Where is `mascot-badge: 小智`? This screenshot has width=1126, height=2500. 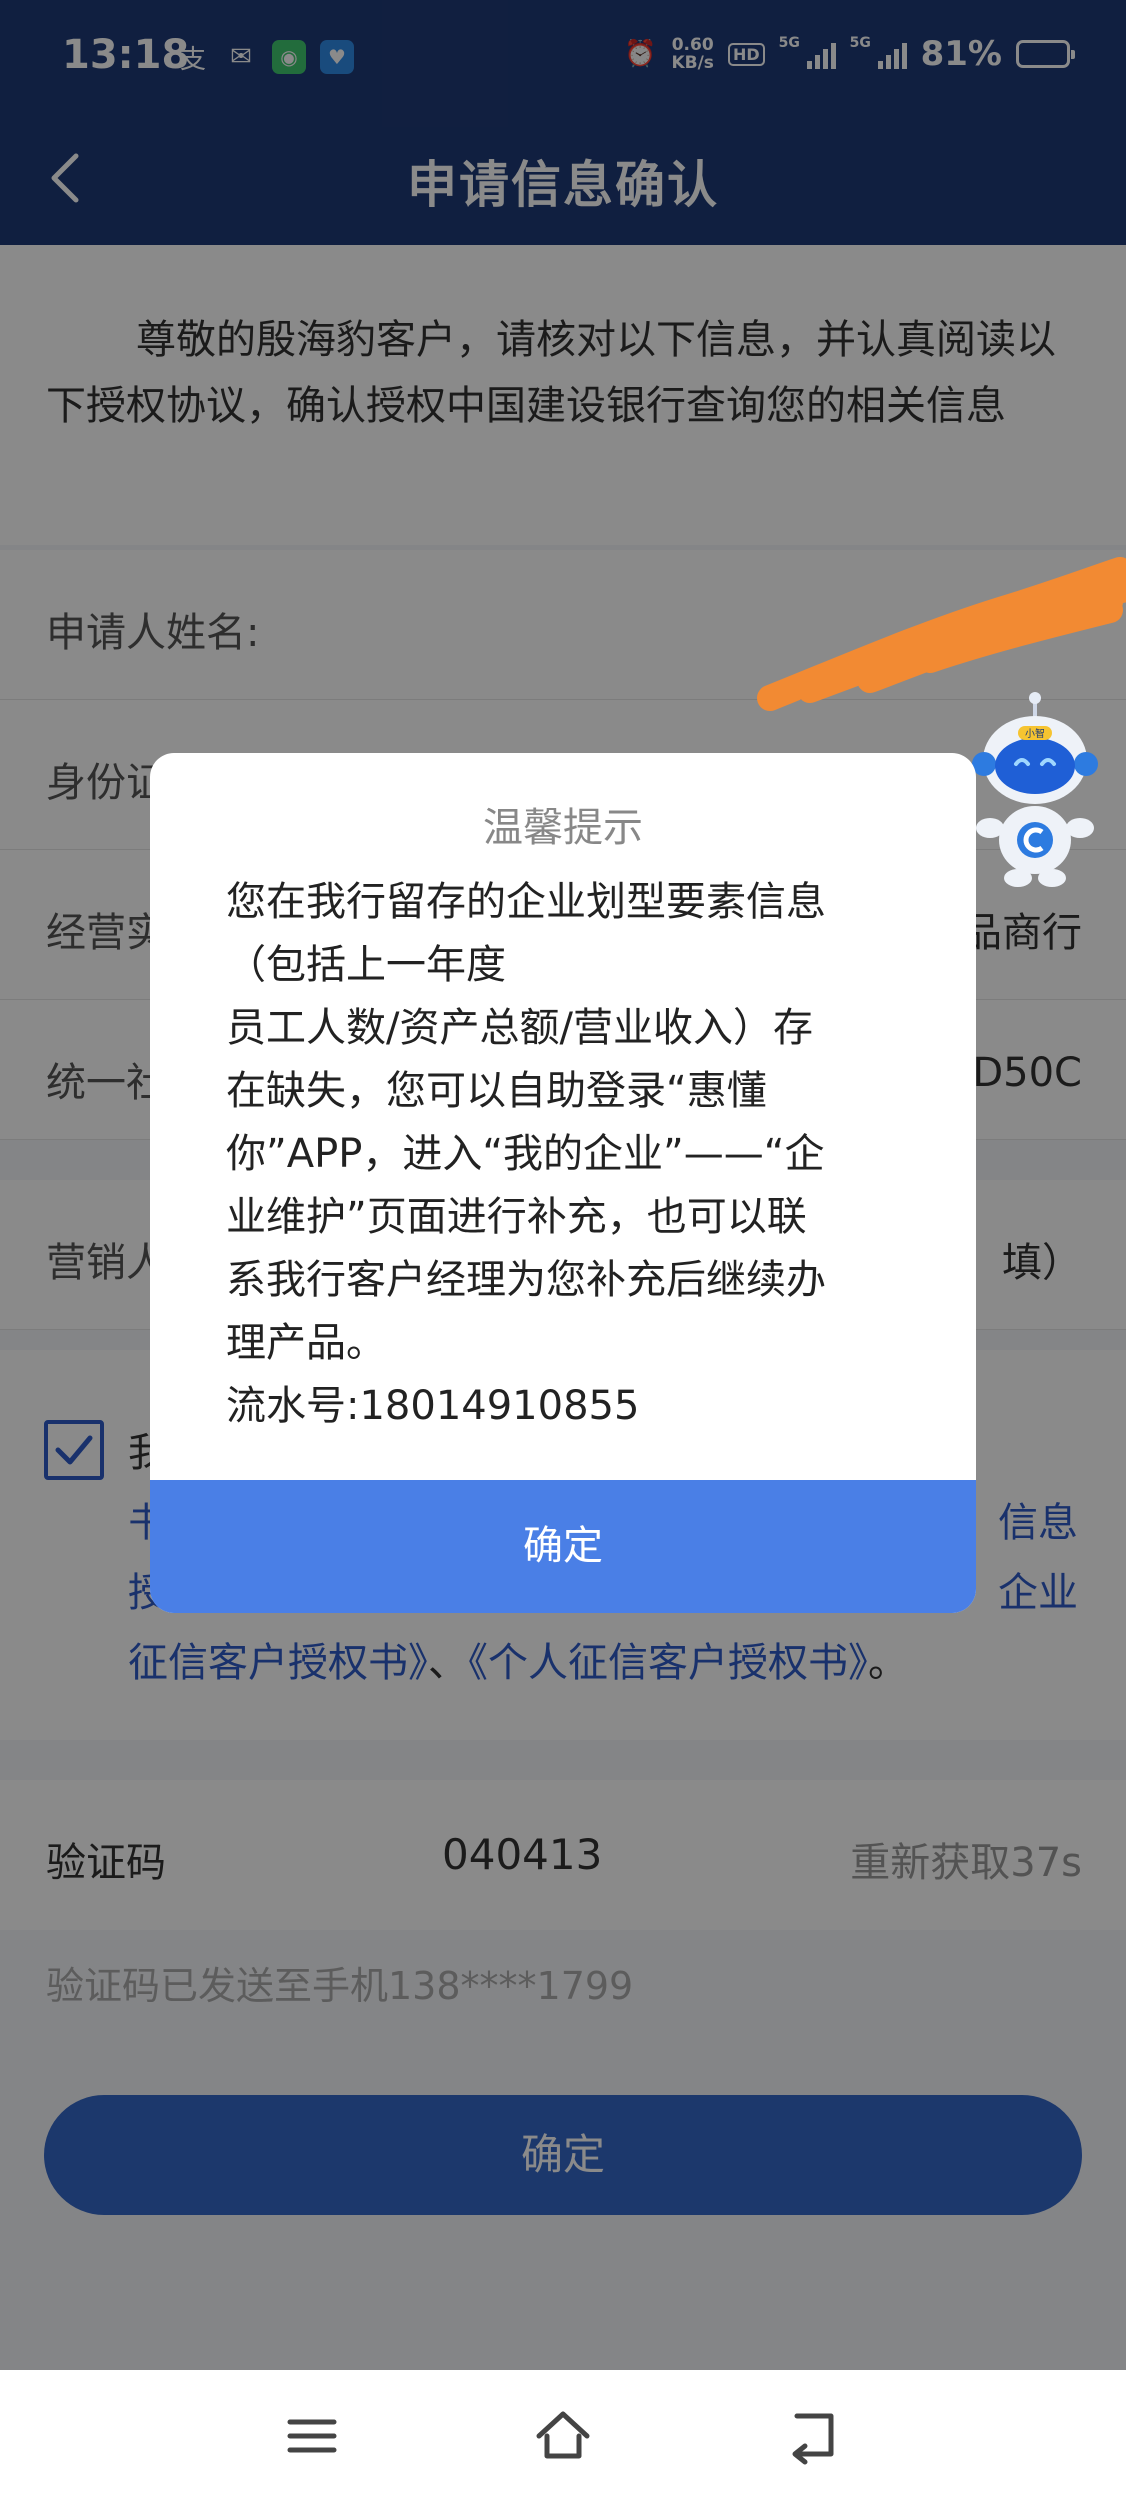
mascot-badge: 小智 is located at coordinates (1035, 733).